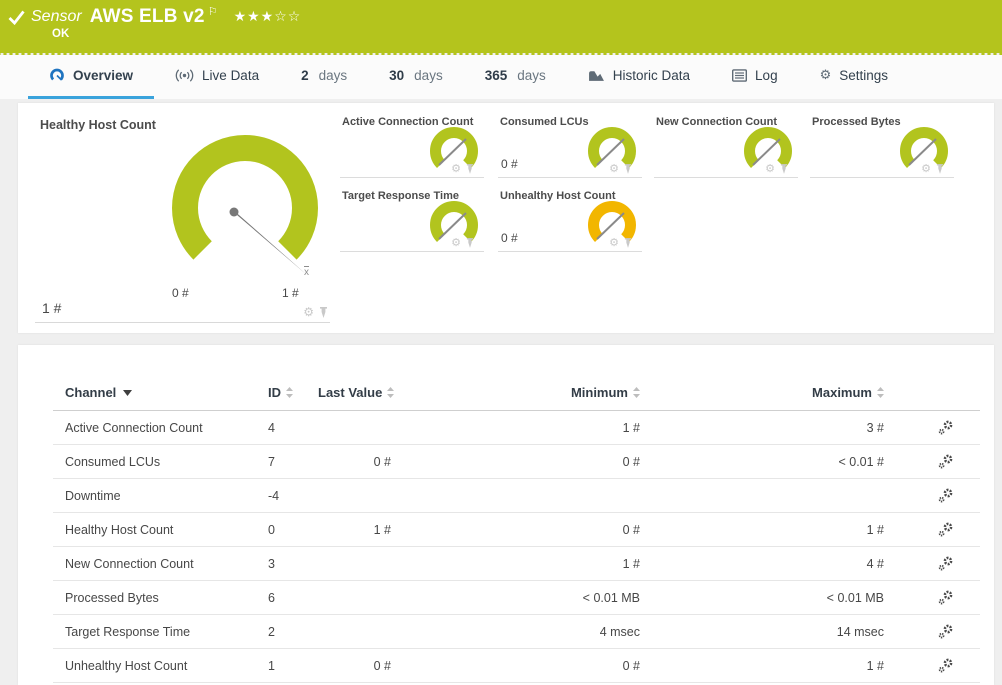 The height and width of the screenshot is (685, 1002). I want to click on tab-30-days: 30 days, so click(416, 77).